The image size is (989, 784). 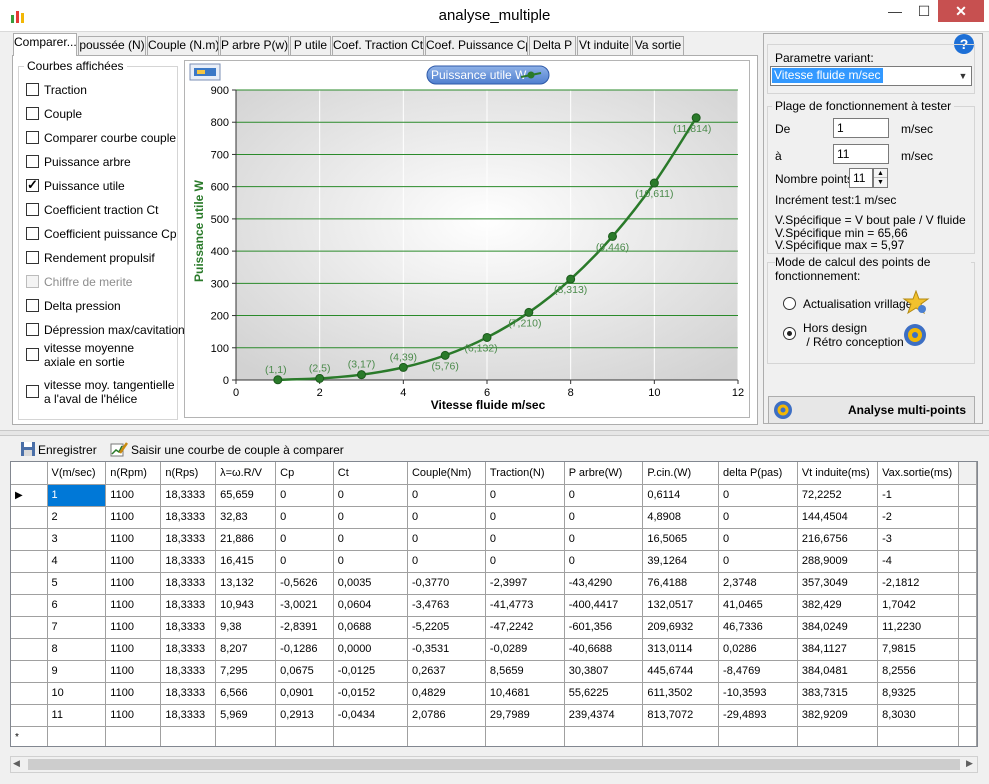 I want to click on scroll-left-icon: ◀, so click(x=16, y=763).